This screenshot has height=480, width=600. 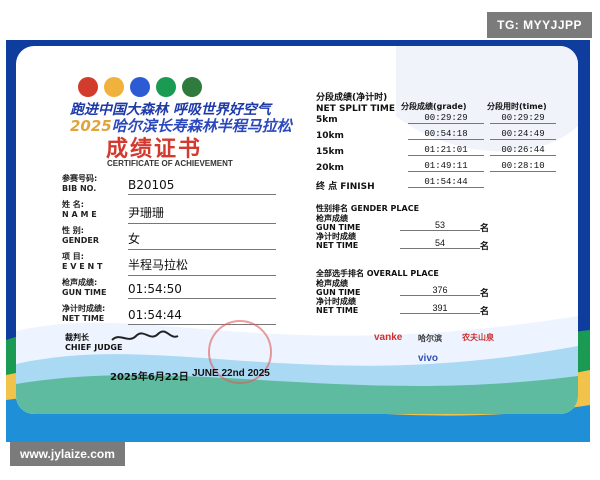 What do you see at coordinates (368, 208) in the screenshot?
I see `gender-place-title: 性别排名 GENDER PLACE` at bounding box center [368, 208].